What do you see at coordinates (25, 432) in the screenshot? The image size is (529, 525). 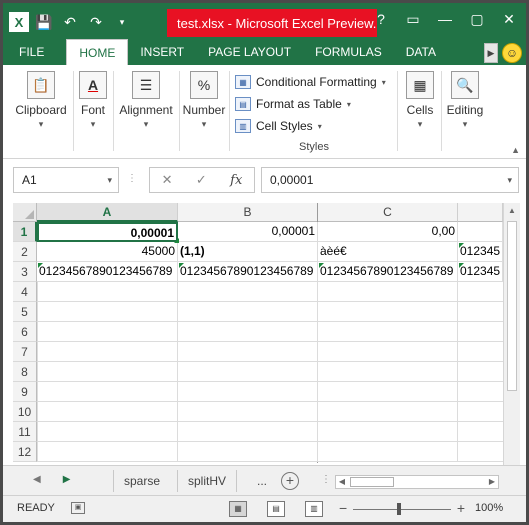 I see `row-header-11: 11` at bounding box center [25, 432].